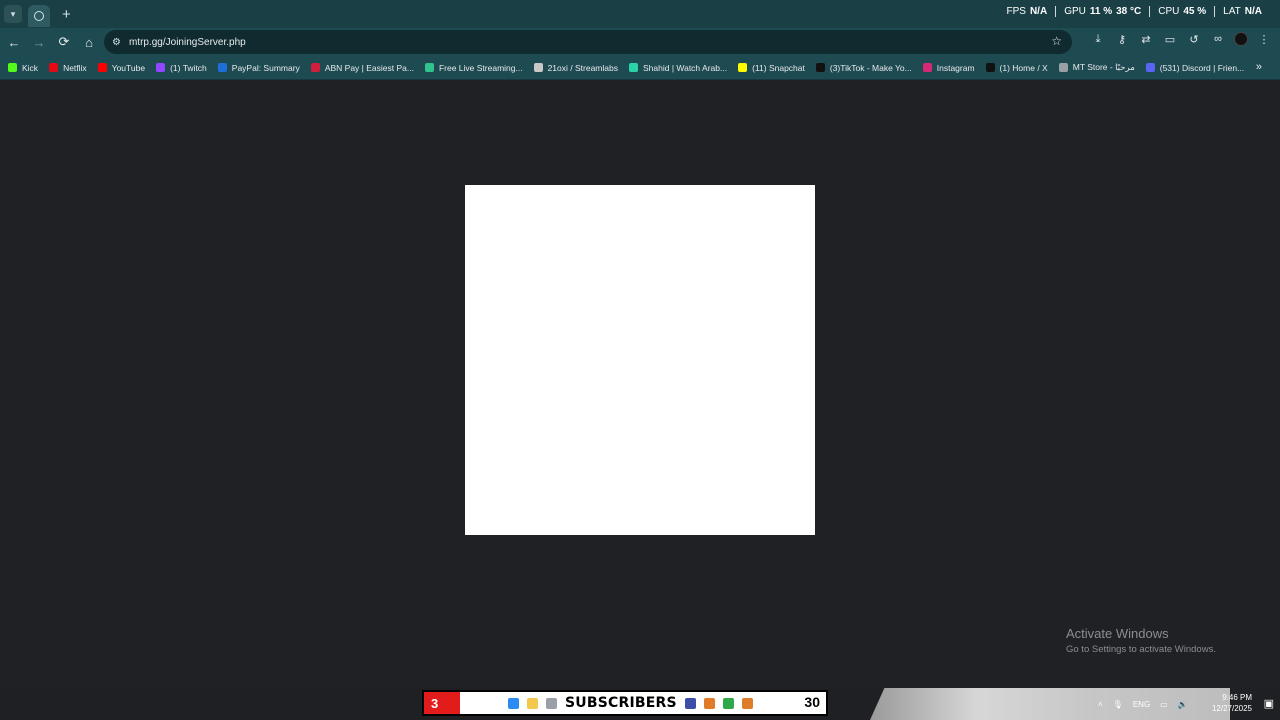  I want to click on clock: 9:46 PM 12/27/2025, so click(1232, 703).